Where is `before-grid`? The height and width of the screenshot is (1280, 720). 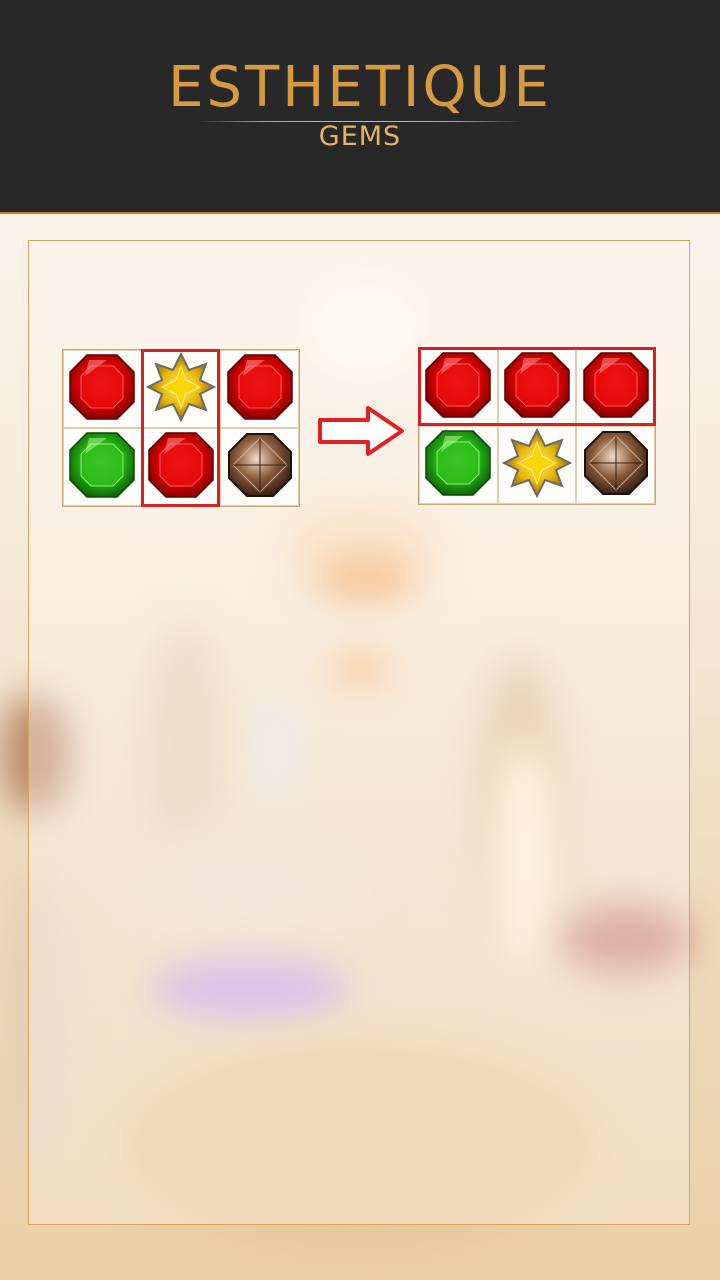 before-grid is located at coordinates (181, 428).